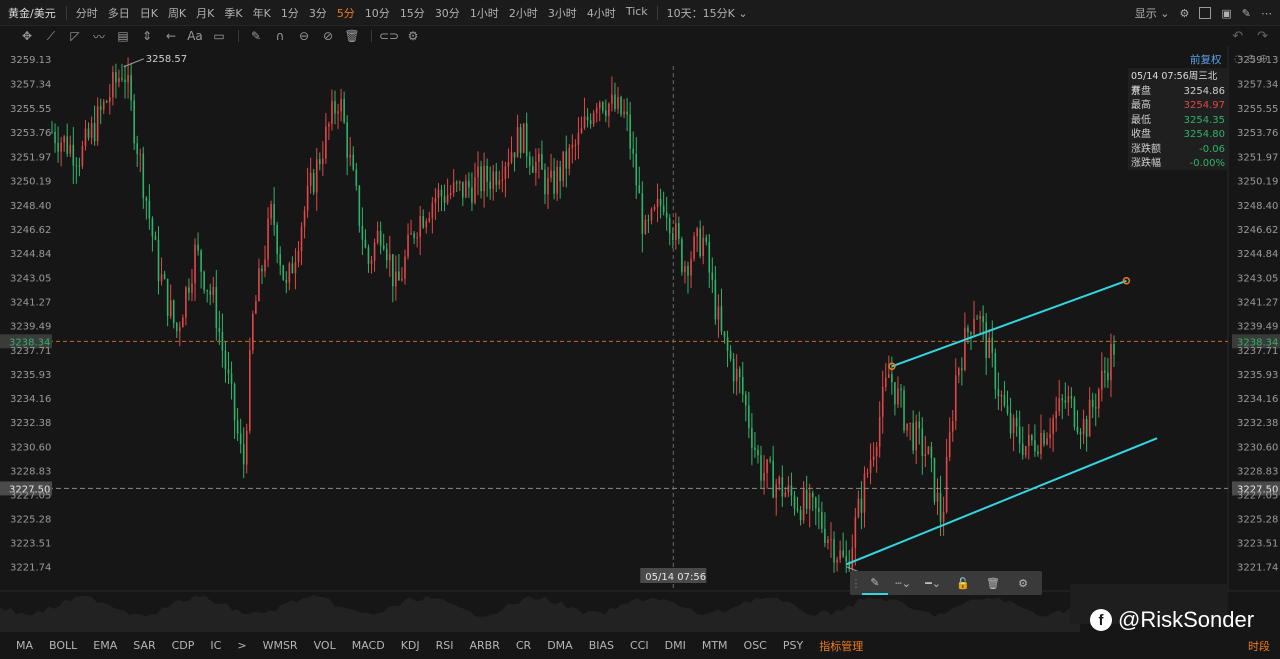 The height and width of the screenshot is (659, 1280). Describe the element at coordinates (445, 645) in the screenshot. I see `indicator-11: RSI` at that location.